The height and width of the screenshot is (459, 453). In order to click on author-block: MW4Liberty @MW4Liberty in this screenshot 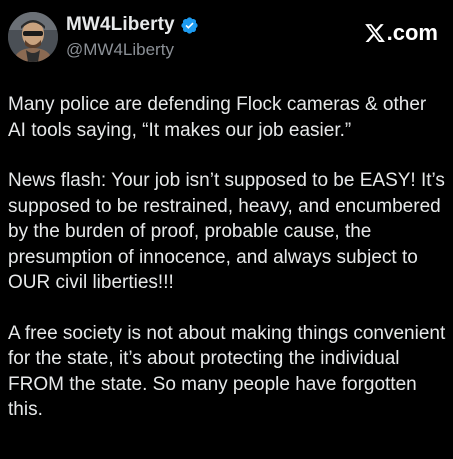, I will do `click(132, 36)`.